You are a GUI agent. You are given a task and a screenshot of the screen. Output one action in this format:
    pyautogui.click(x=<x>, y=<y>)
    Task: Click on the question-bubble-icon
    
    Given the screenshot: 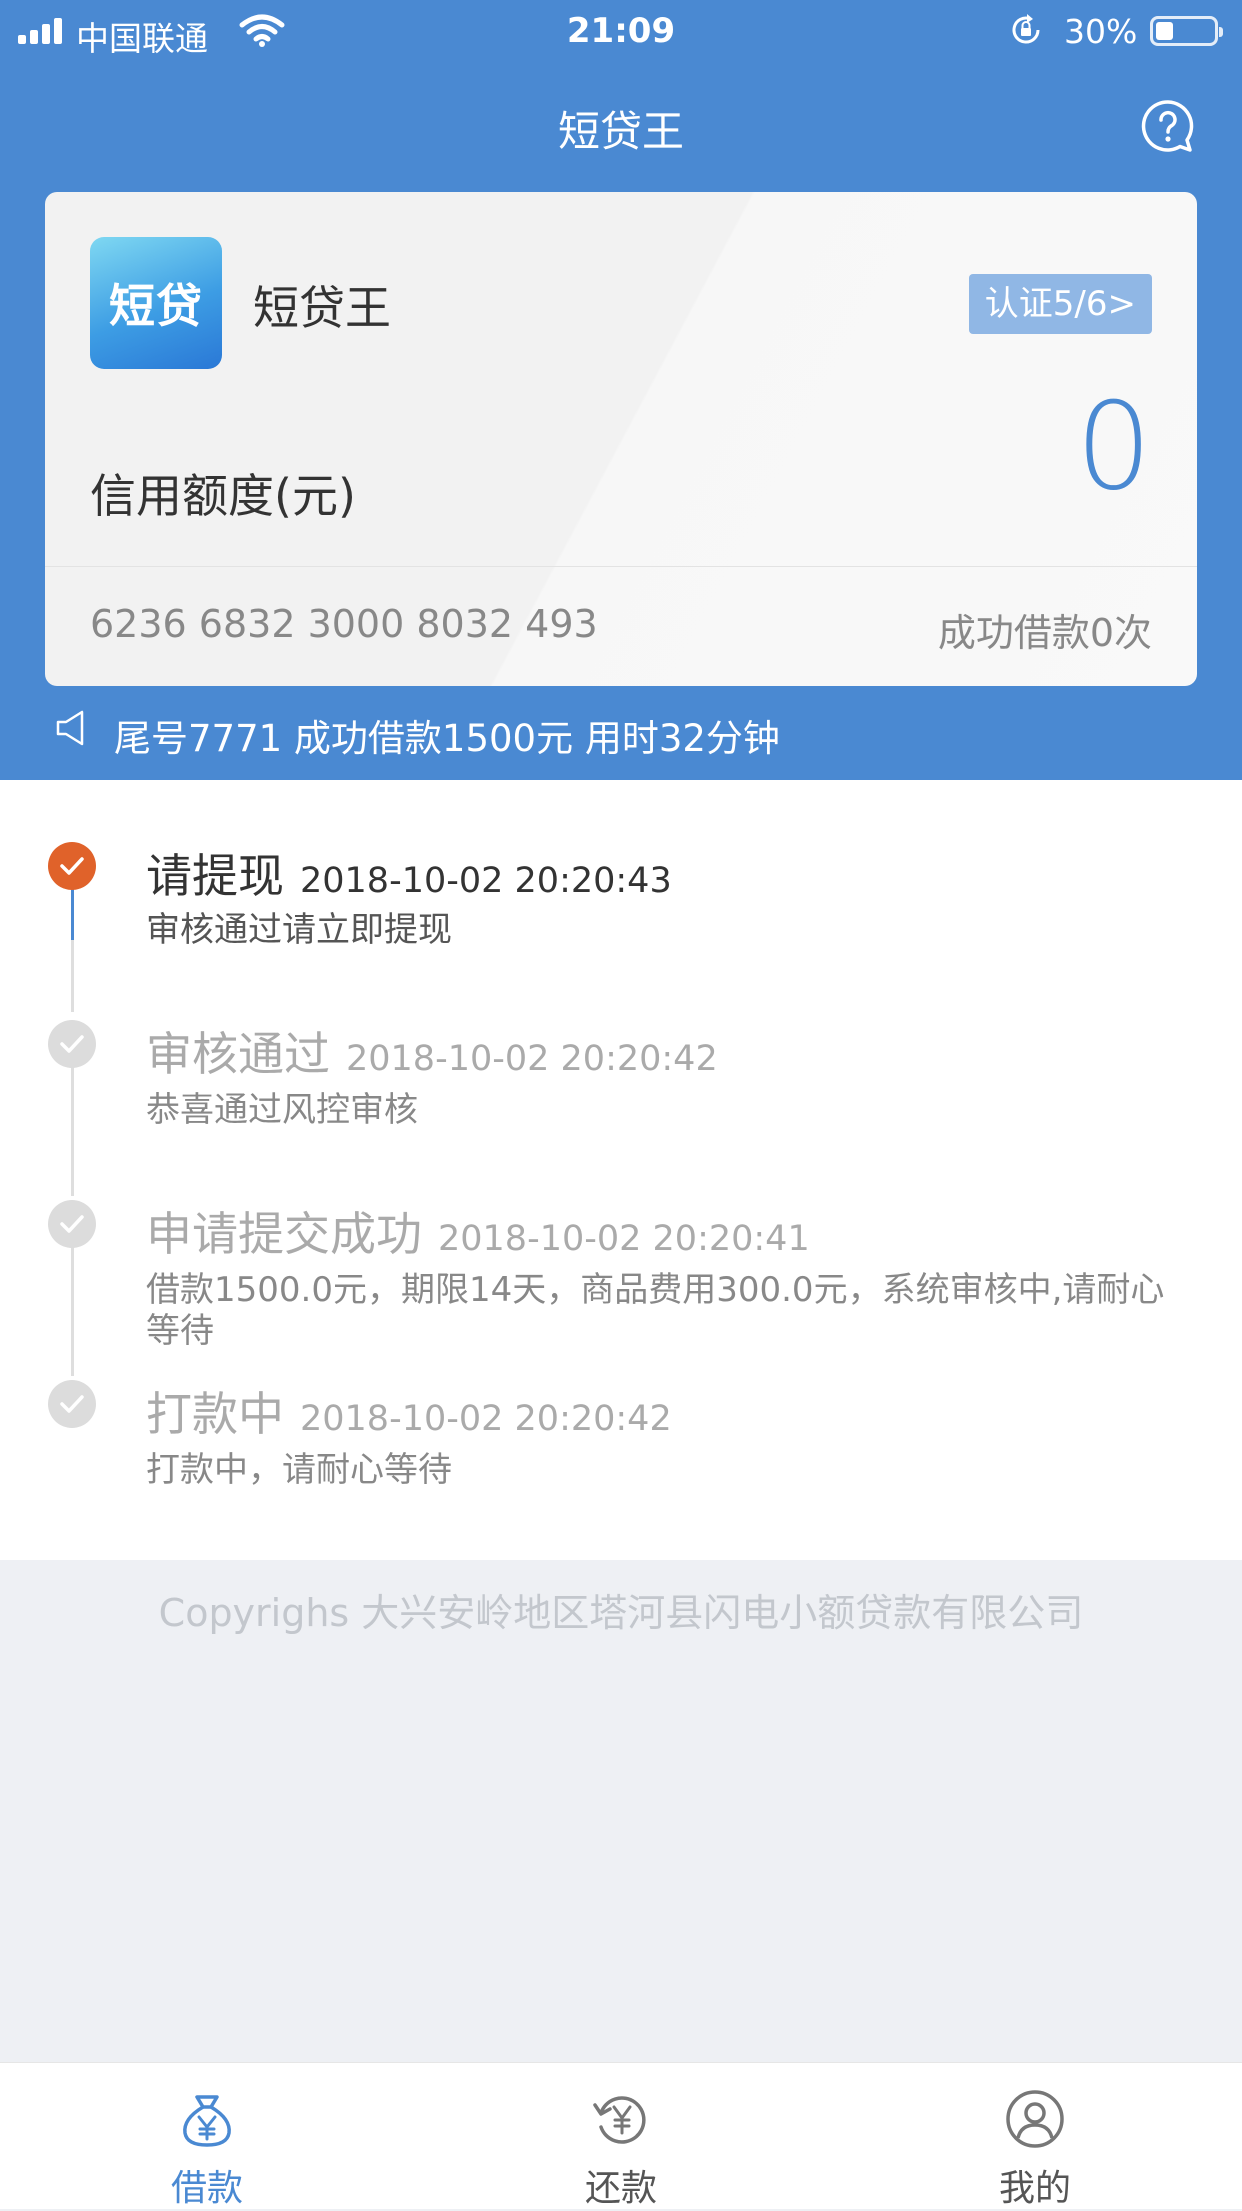 What is the action you would take?
    pyautogui.click(x=1168, y=126)
    